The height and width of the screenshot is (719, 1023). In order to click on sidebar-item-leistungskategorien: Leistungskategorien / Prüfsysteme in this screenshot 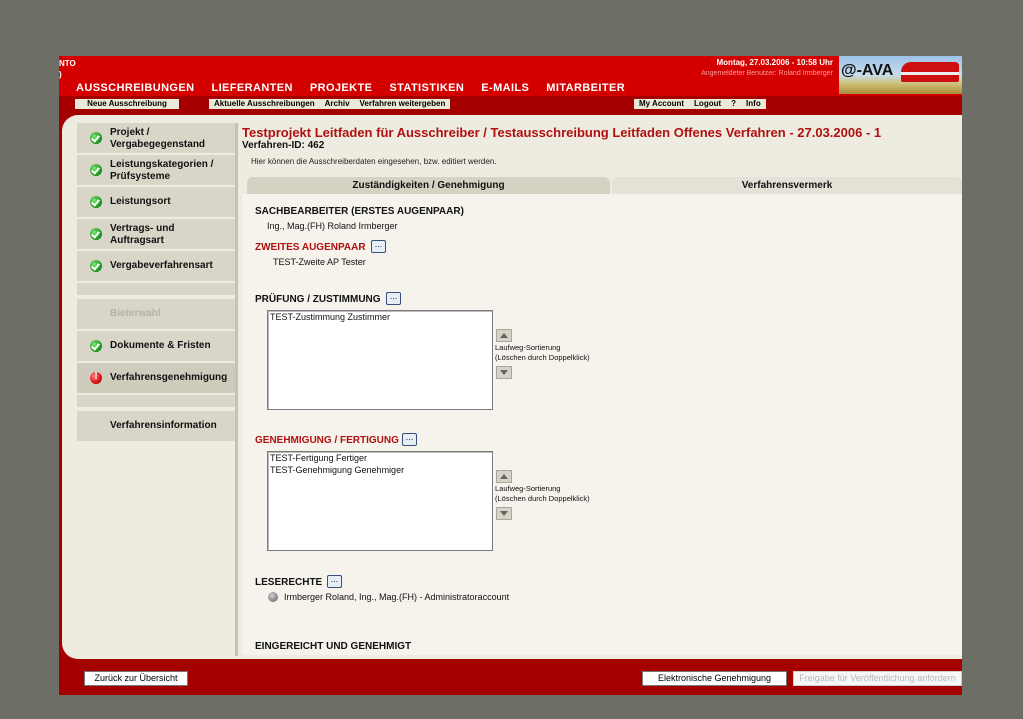, I will do `click(156, 170)`.